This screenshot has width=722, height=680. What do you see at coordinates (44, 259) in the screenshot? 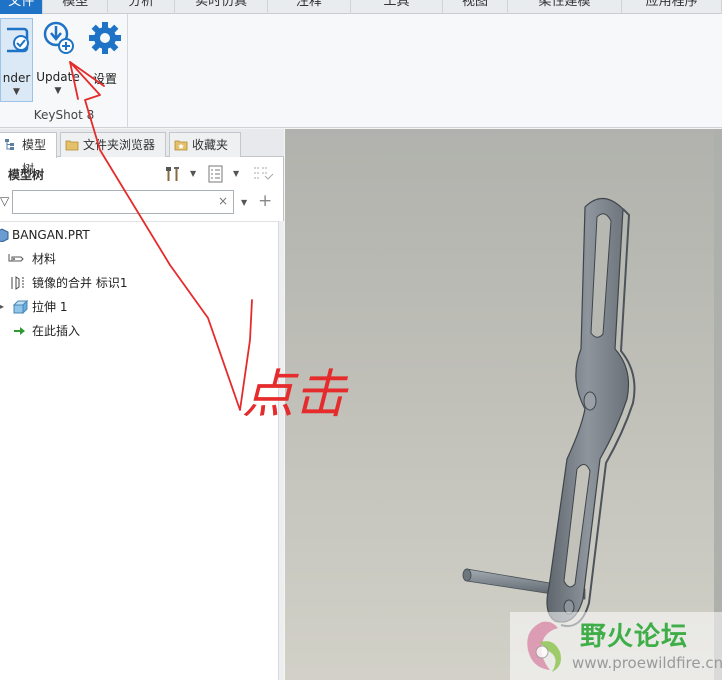
I see `tree-node-label: 材料` at bounding box center [44, 259].